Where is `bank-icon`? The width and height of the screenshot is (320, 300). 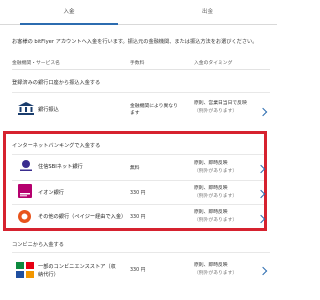 bank-icon is located at coordinates (26, 108).